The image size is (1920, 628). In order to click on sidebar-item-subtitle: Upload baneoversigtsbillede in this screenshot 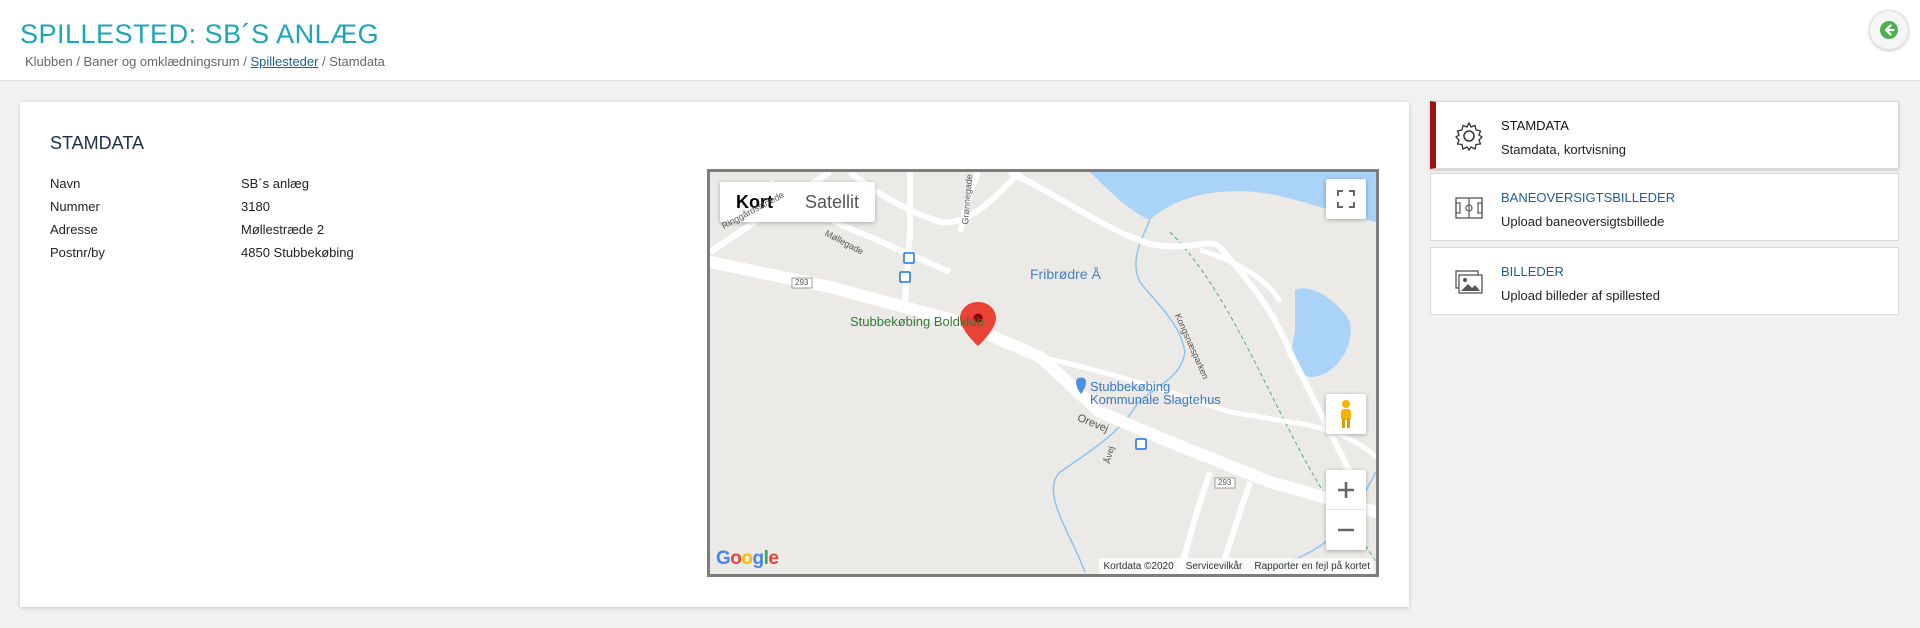, I will do `click(1583, 221)`.